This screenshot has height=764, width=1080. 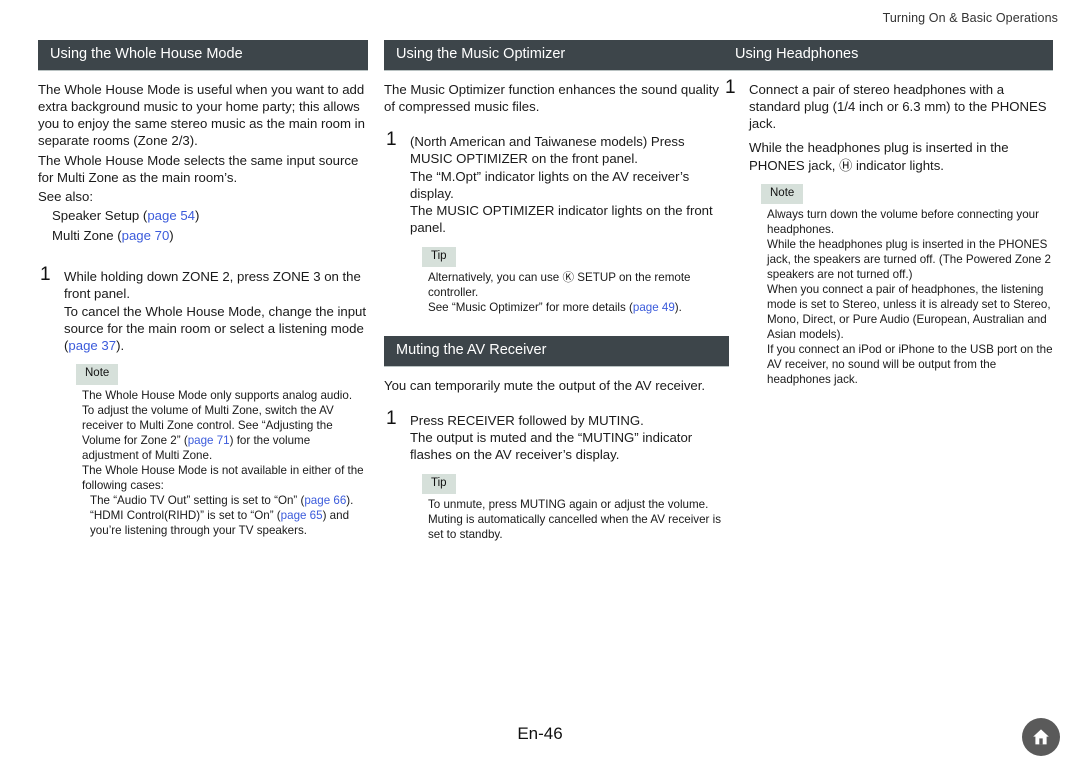 I want to click on see-also-multi-zone-tail: ), so click(x=171, y=235).